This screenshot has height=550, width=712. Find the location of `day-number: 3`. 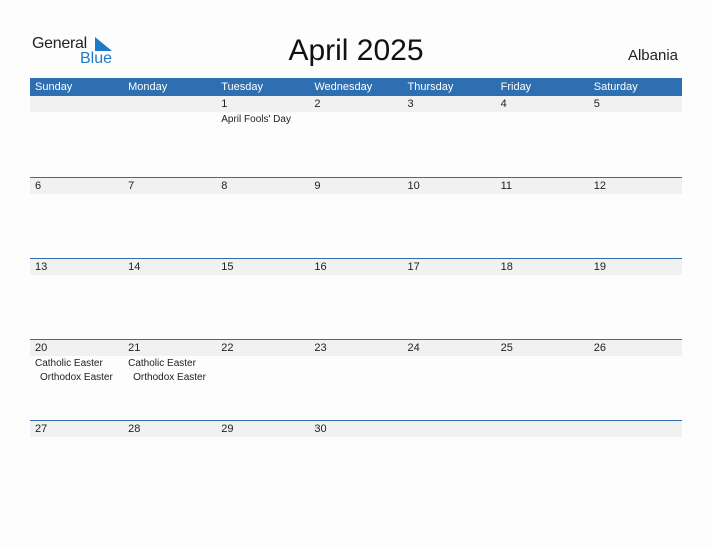

day-number: 3 is located at coordinates (410, 104).